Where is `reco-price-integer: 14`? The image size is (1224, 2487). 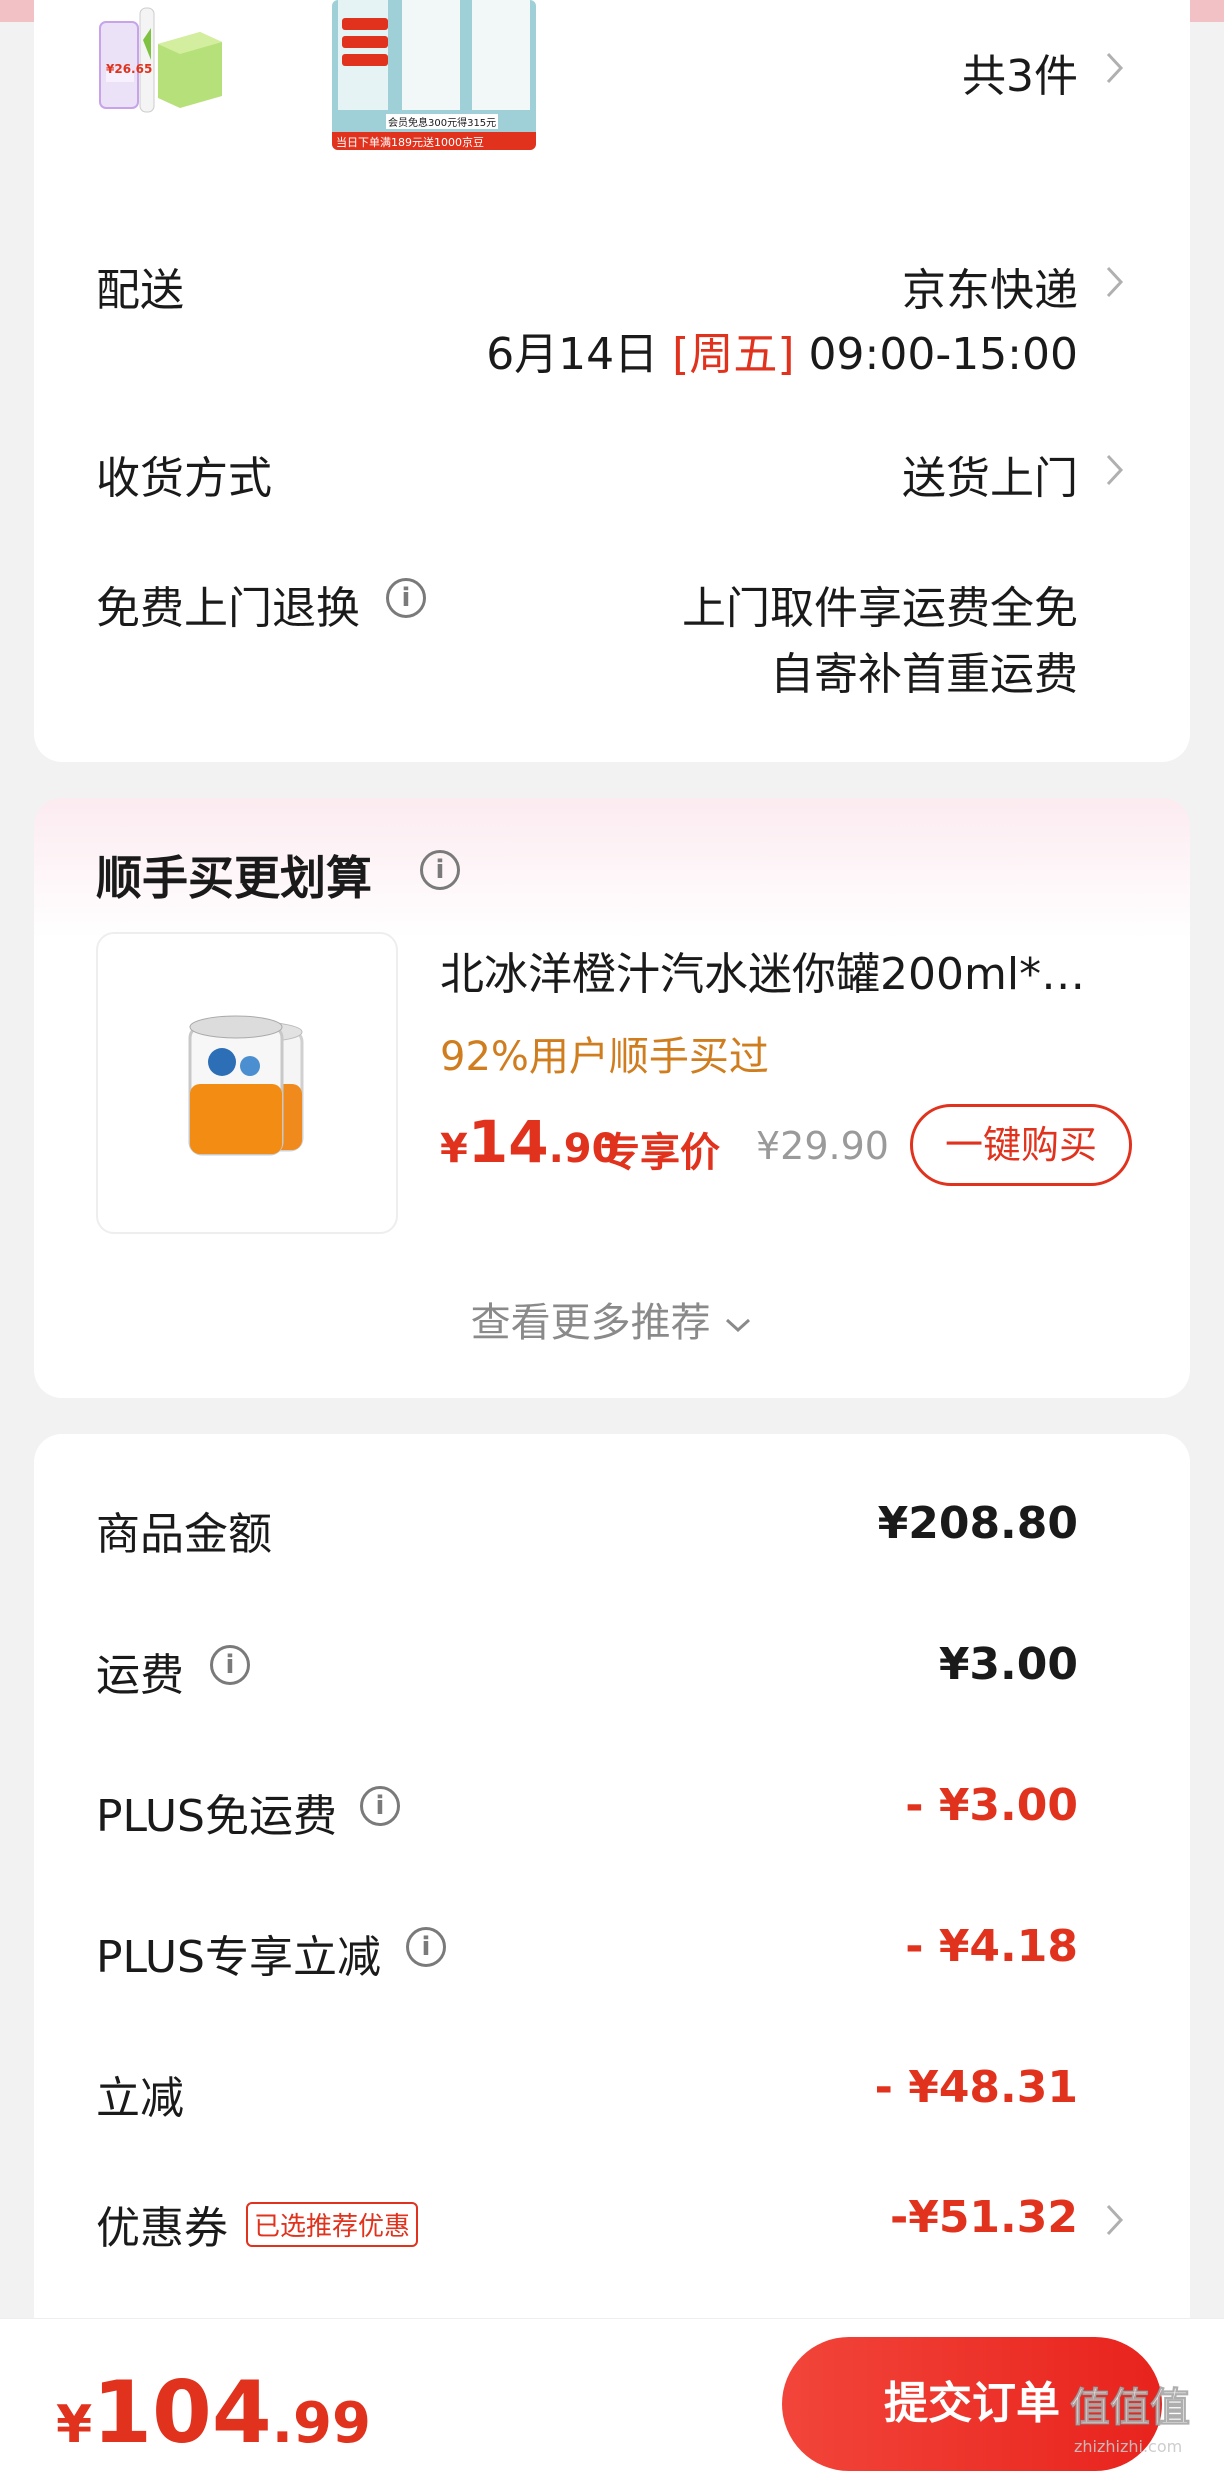 reco-price-integer: 14 is located at coordinates (508, 1142).